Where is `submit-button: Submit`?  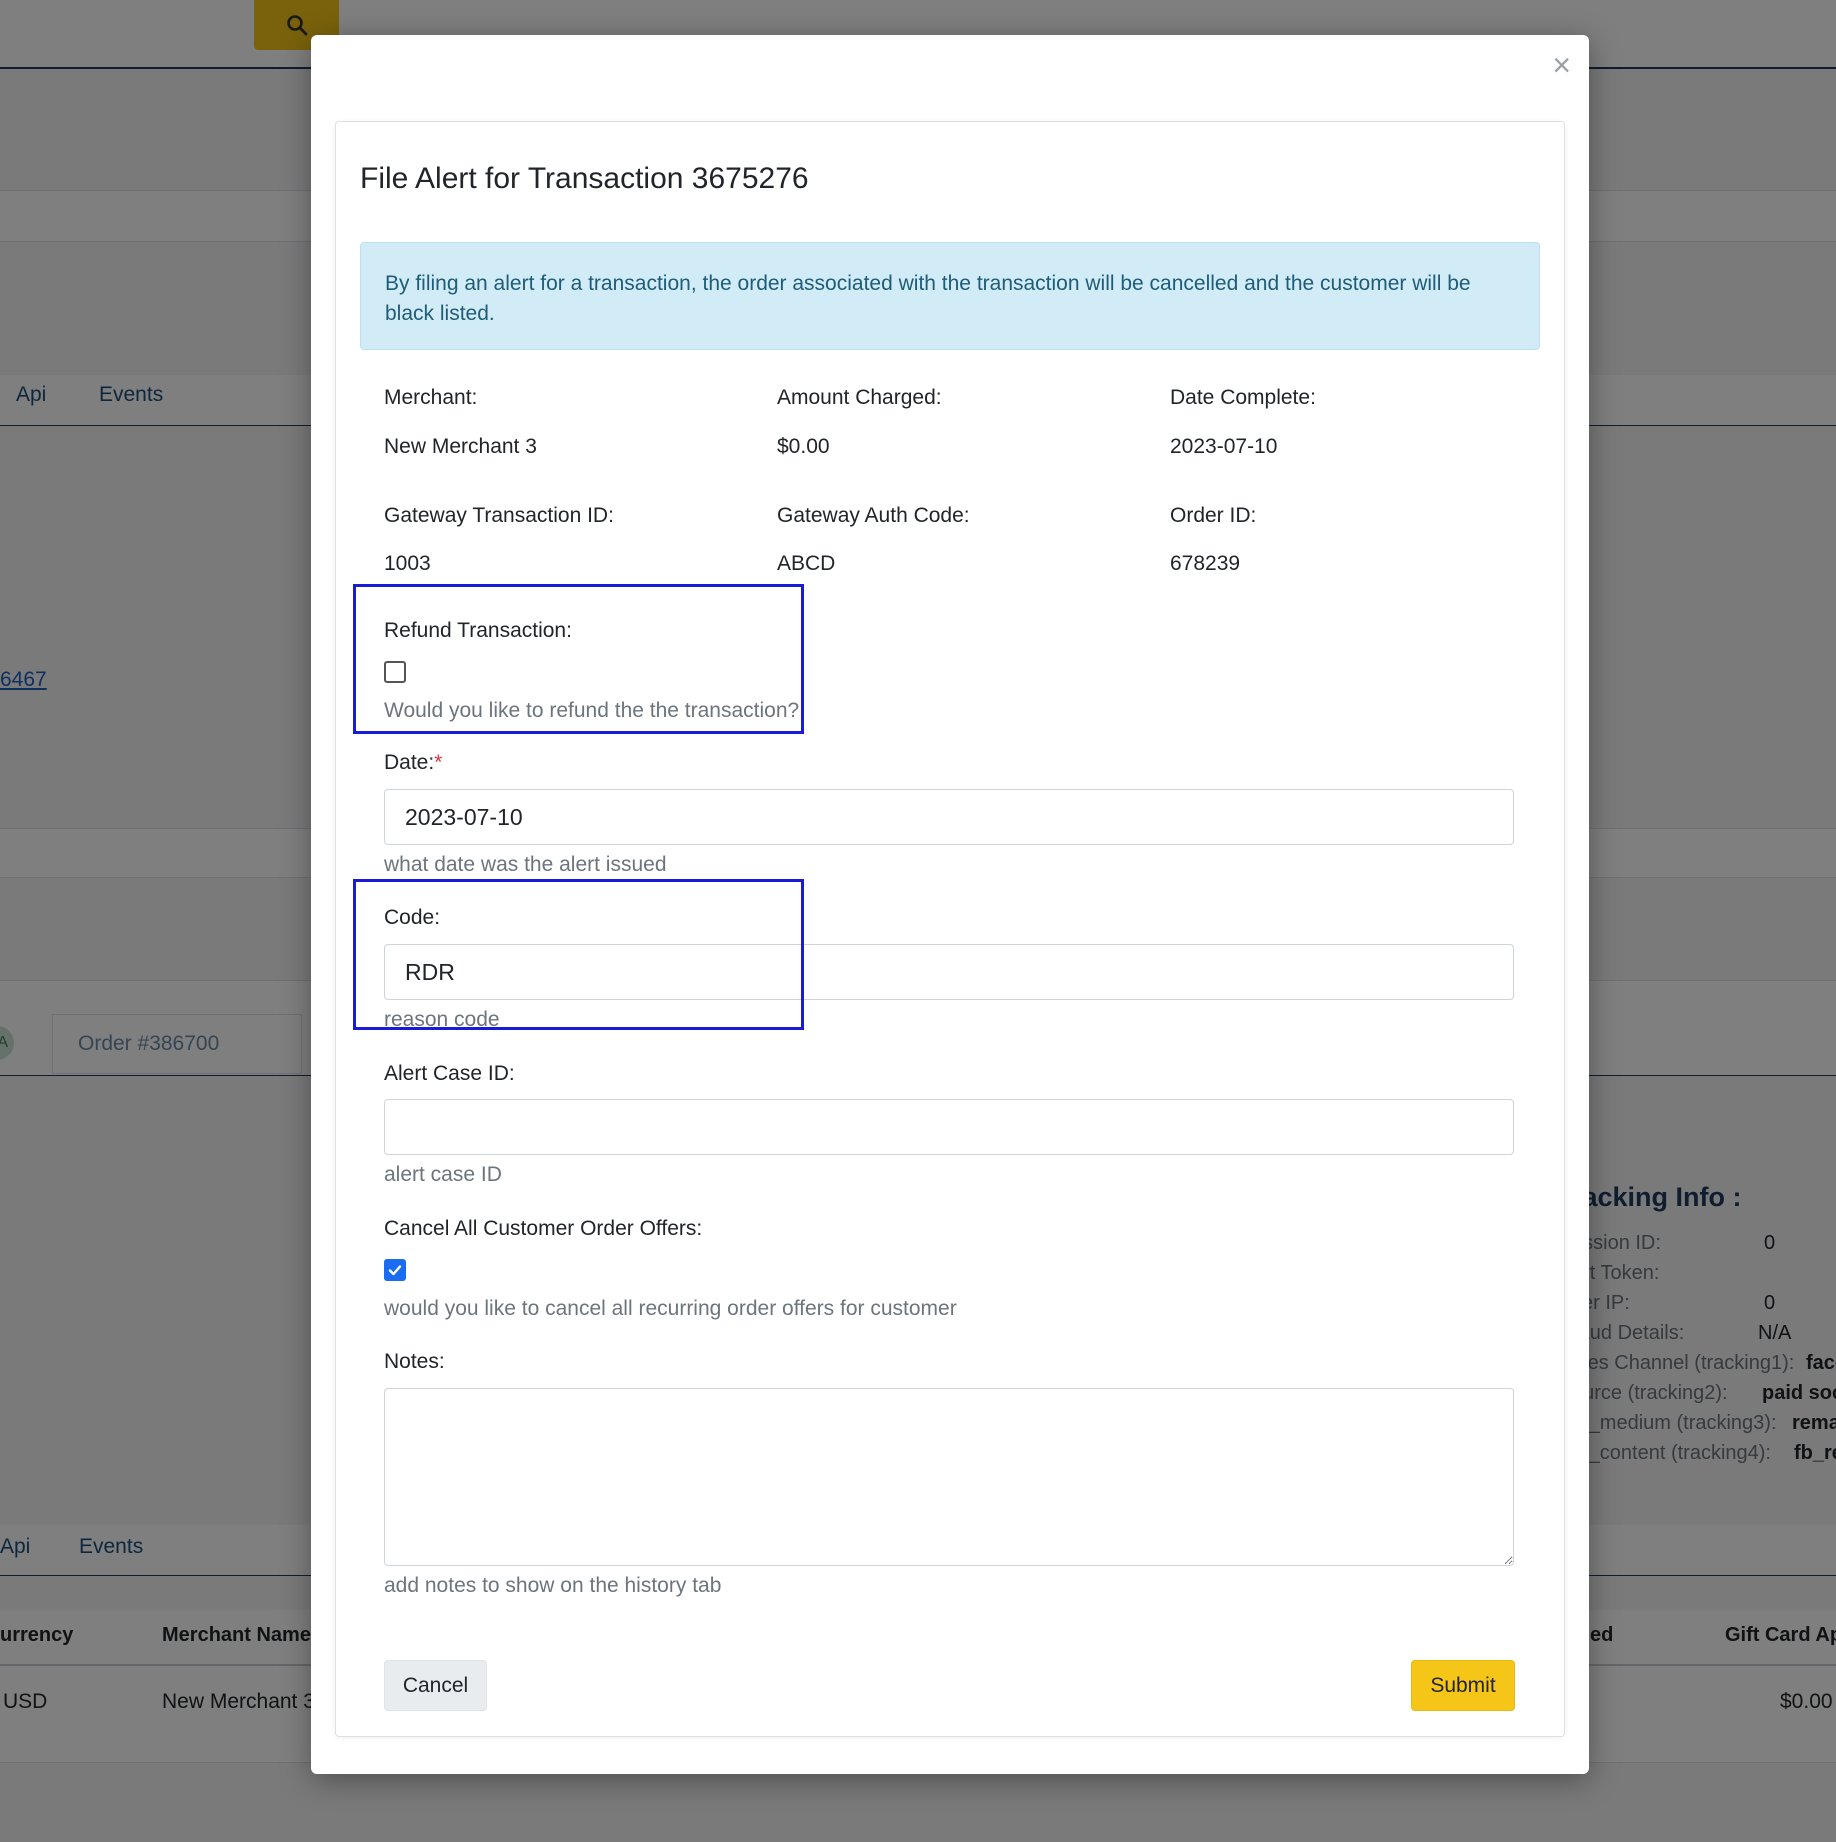
submit-button: Submit is located at coordinates (1463, 1685).